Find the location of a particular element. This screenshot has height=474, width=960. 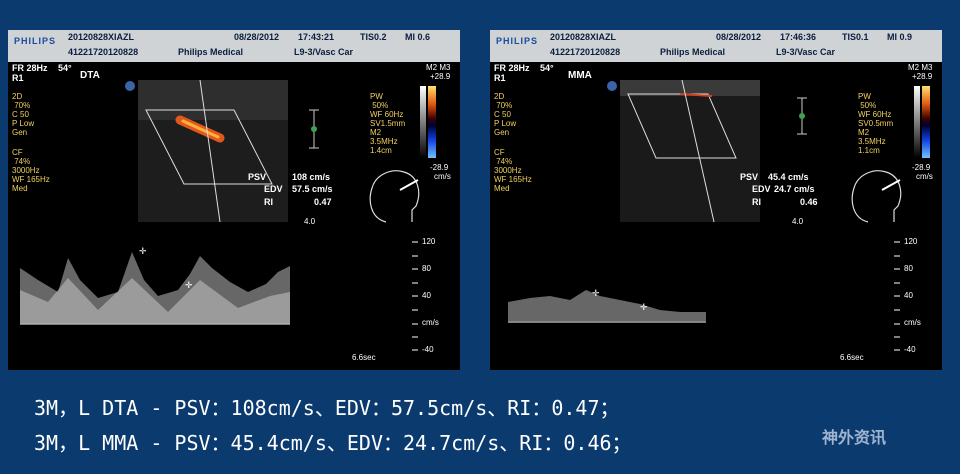

psv-value: 45.4 cm/s is located at coordinates (788, 177).